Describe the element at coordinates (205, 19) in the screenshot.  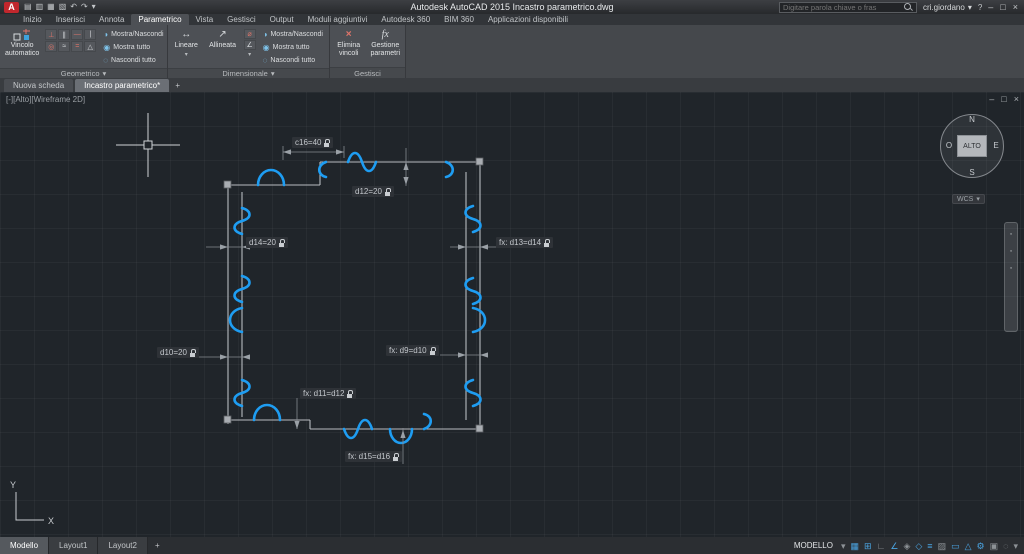
I see `tab-vista: Vista` at that location.